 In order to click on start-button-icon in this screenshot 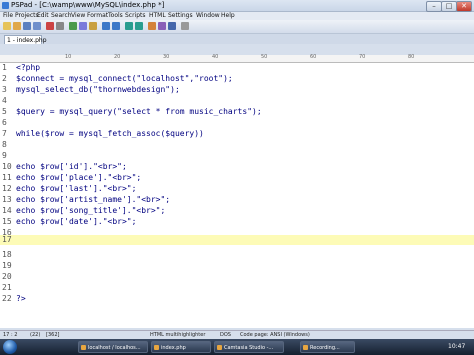, I will do `click(10, 347)`.